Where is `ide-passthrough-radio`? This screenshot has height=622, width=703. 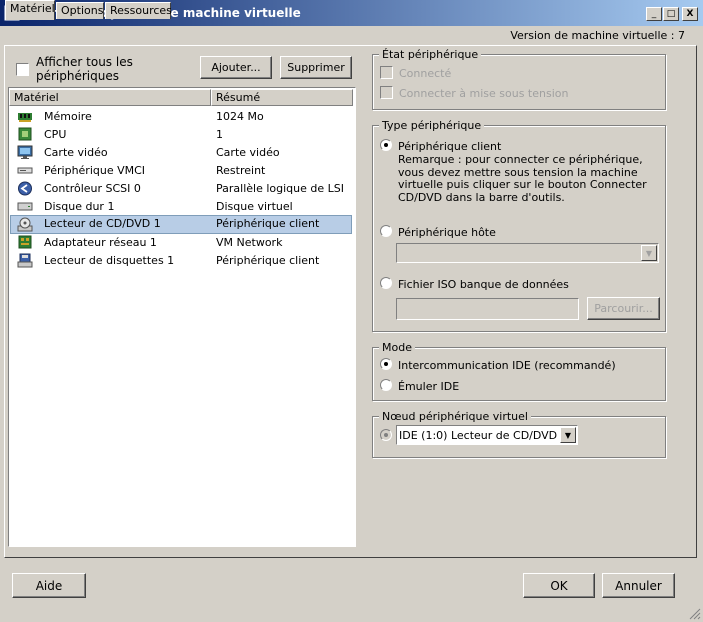
ide-passthrough-radio is located at coordinates (386, 364).